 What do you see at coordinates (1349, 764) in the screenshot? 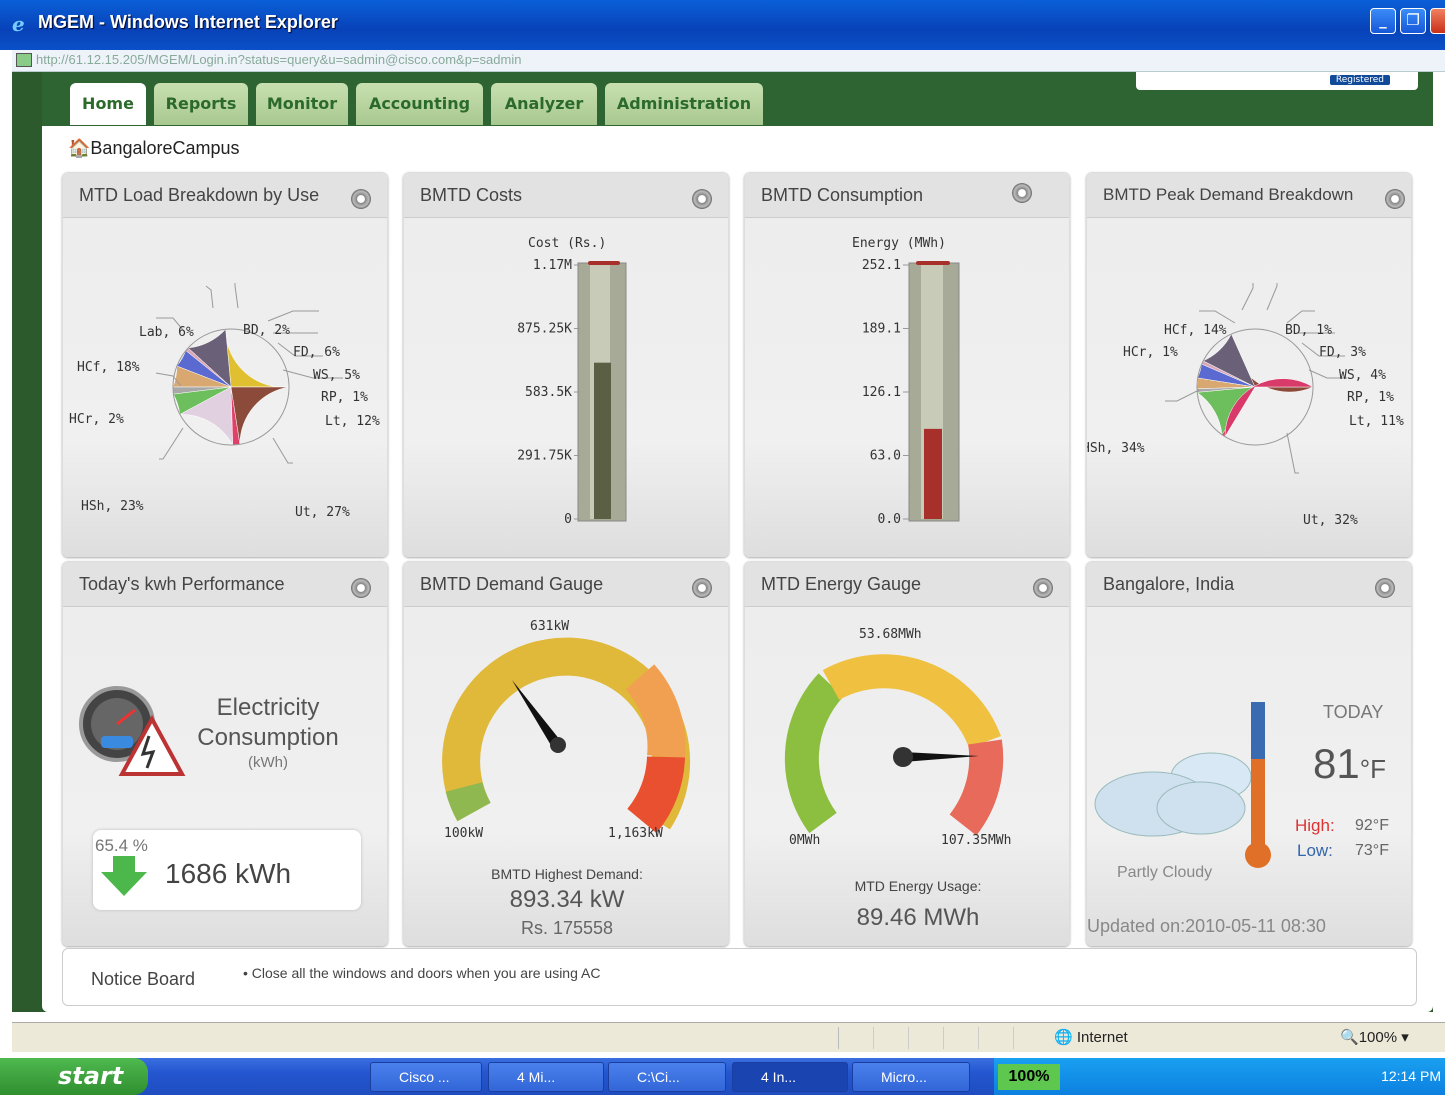
I see `weather-temp: 81°F` at bounding box center [1349, 764].